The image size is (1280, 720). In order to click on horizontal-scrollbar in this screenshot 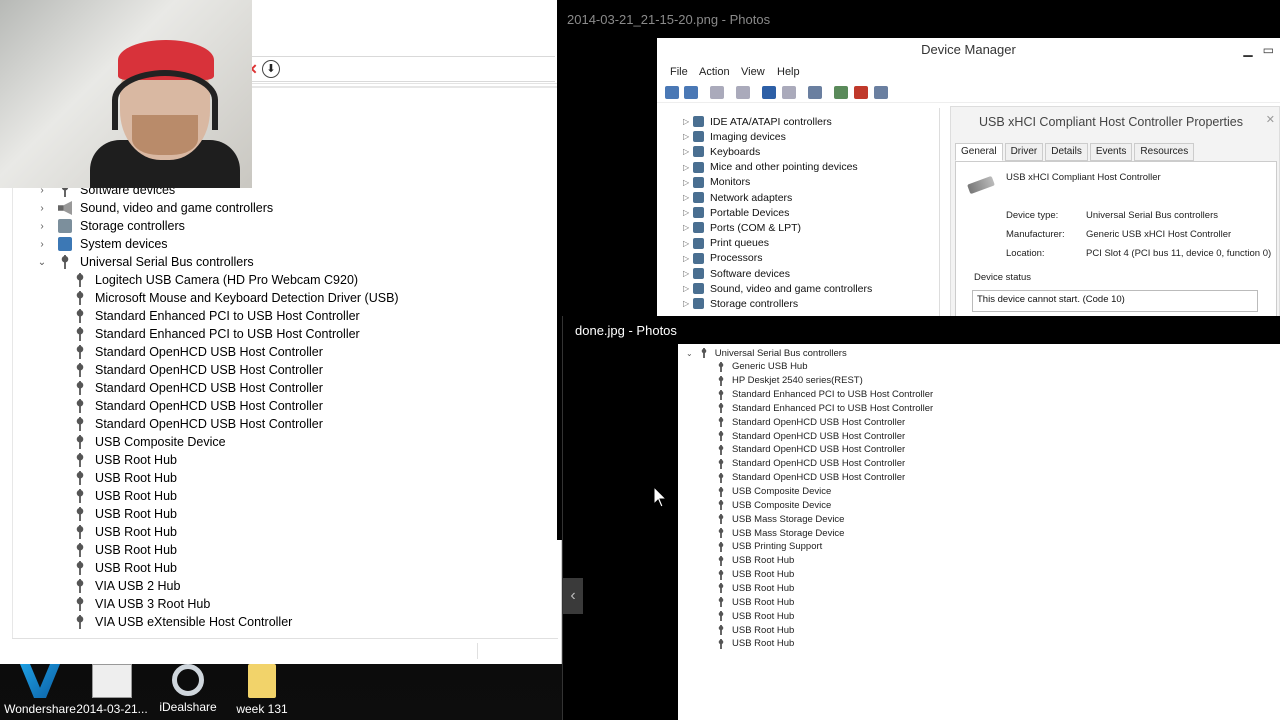, I will do `click(285, 650)`.